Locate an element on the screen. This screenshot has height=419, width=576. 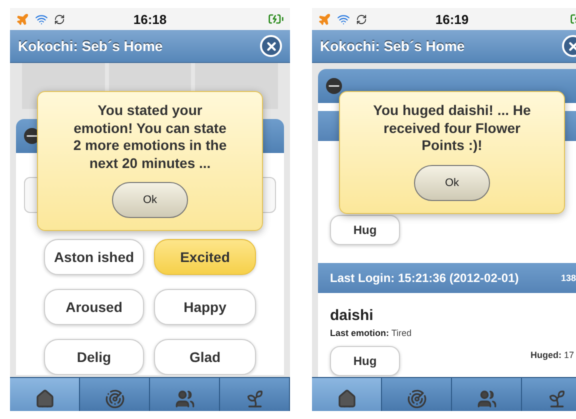
player-name: daishi is located at coordinates (352, 315).